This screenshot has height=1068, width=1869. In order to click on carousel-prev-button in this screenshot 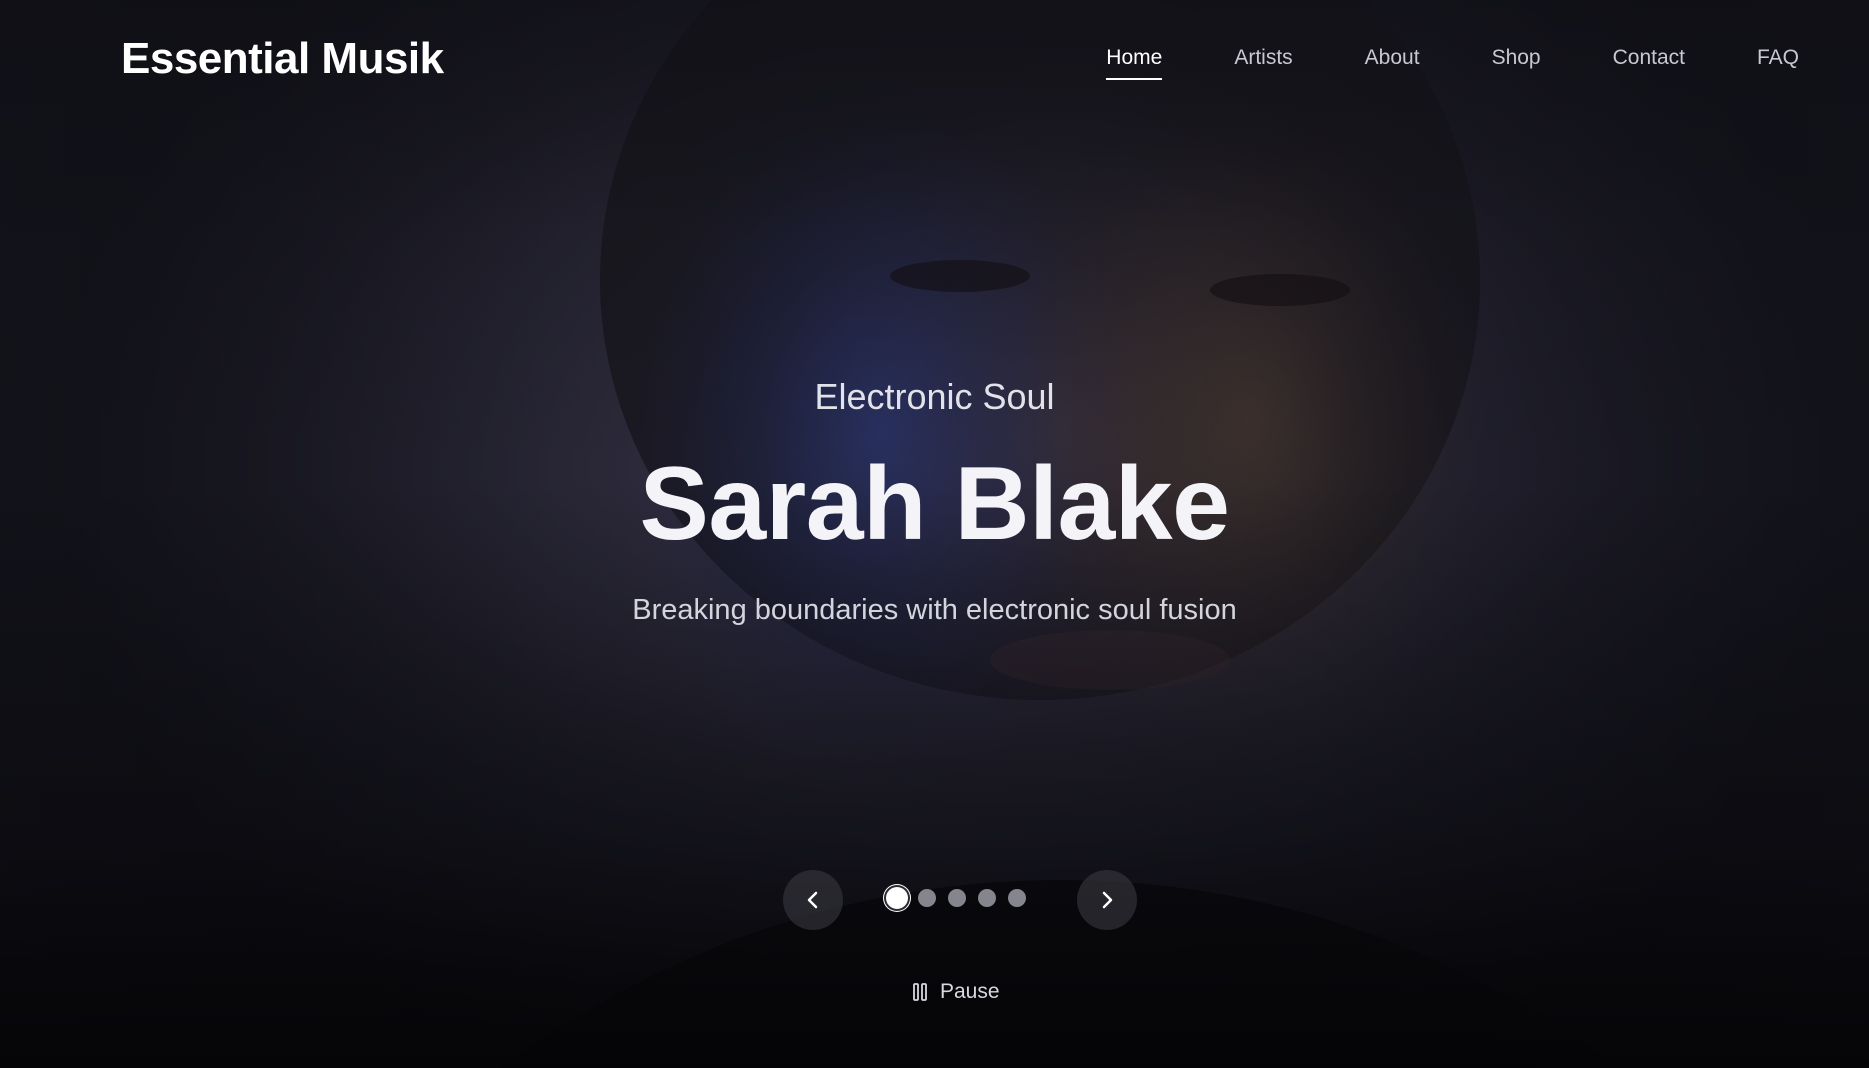, I will do `click(813, 900)`.